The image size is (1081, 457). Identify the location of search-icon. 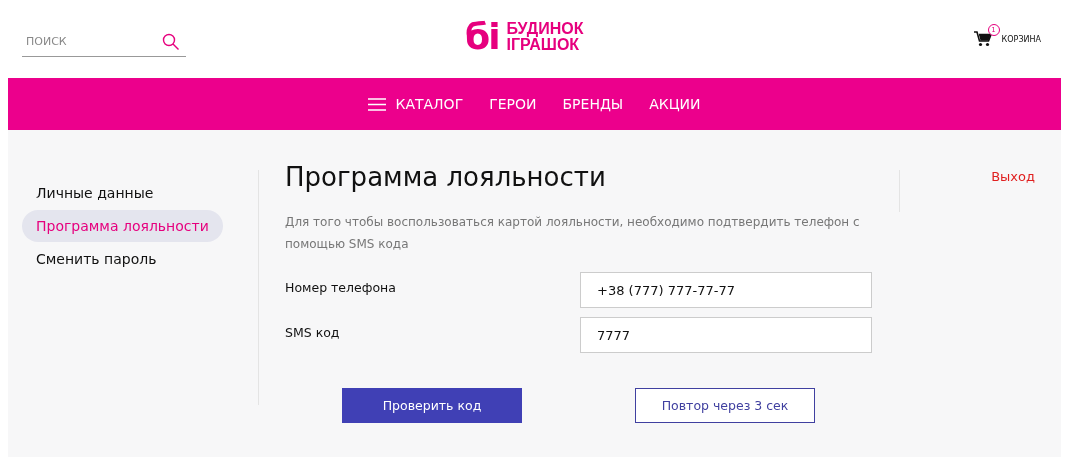
(171, 42).